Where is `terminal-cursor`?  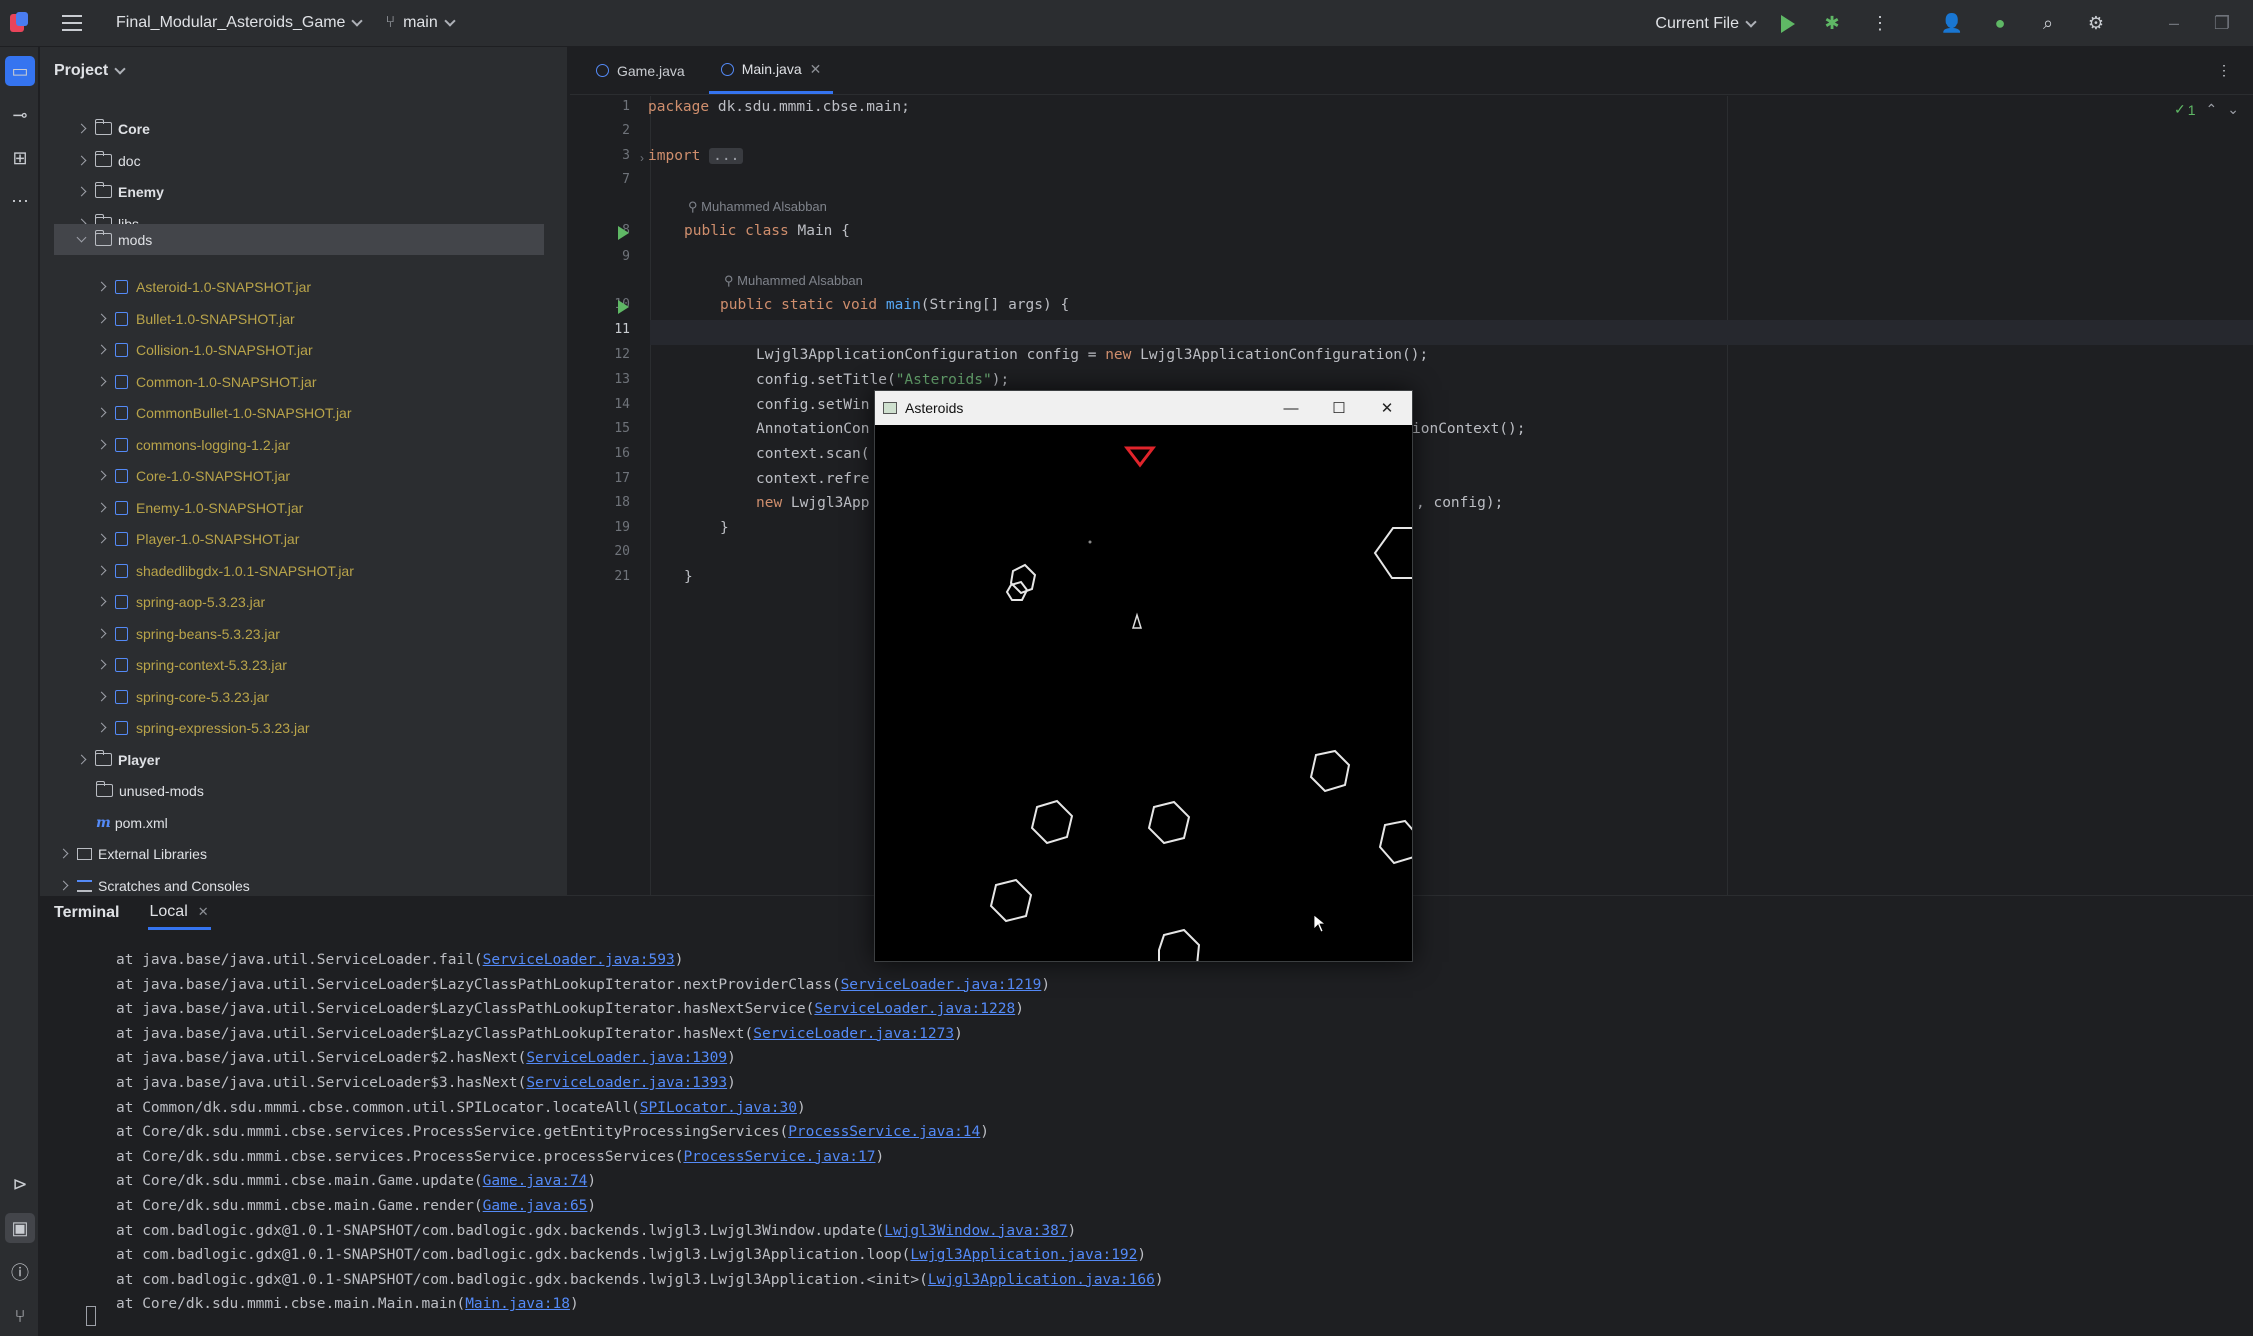
terminal-cursor is located at coordinates (91, 1316).